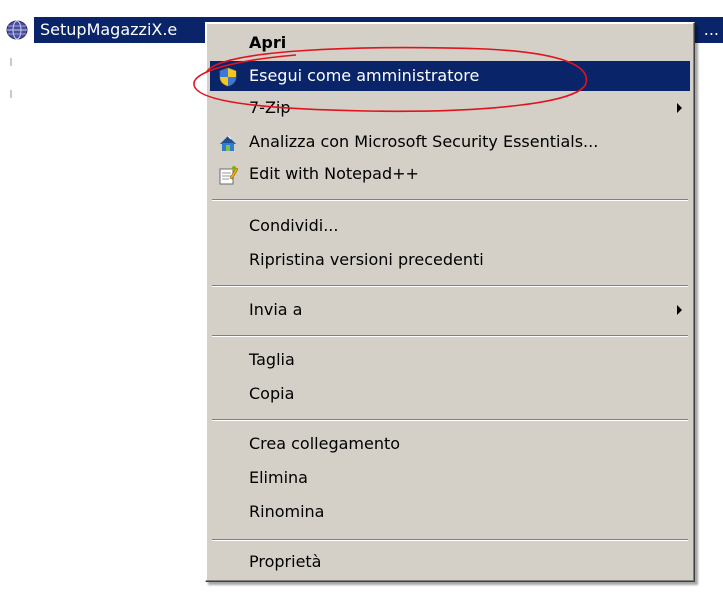 This screenshot has width=723, height=612. Describe the element at coordinates (450, 562) in the screenshot. I see `menu-item-proprieta: Proprietà` at that location.